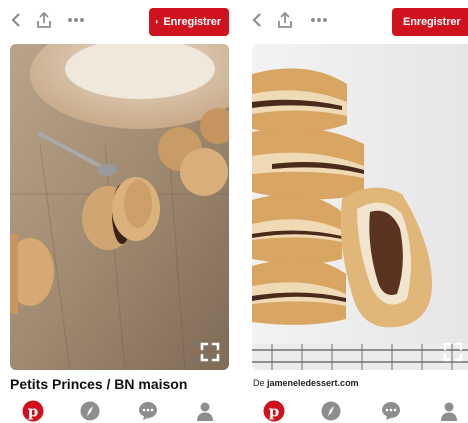 The width and height of the screenshot is (468, 423). I want to click on source-domain-link: jameneledessert.com, so click(313, 383).